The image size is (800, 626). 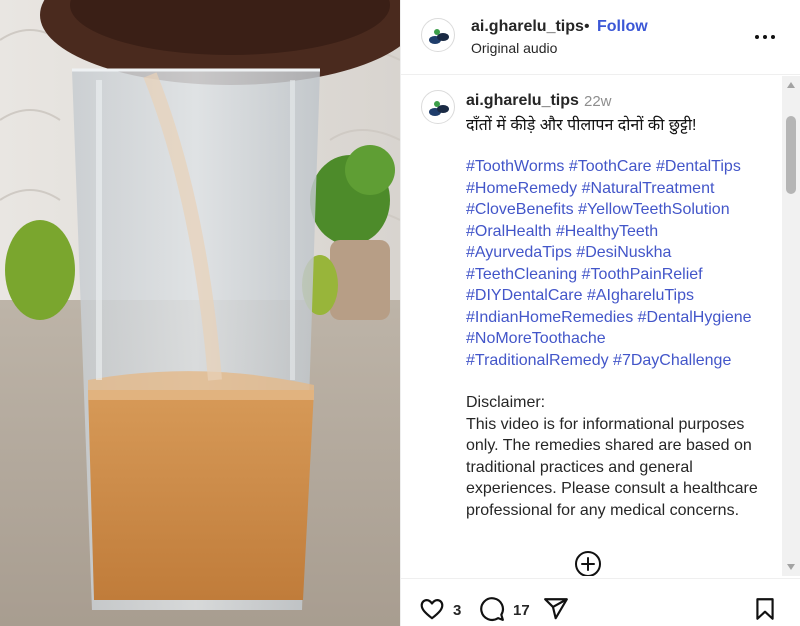 I want to click on action-bar: 3 17, so click(x=600, y=602).